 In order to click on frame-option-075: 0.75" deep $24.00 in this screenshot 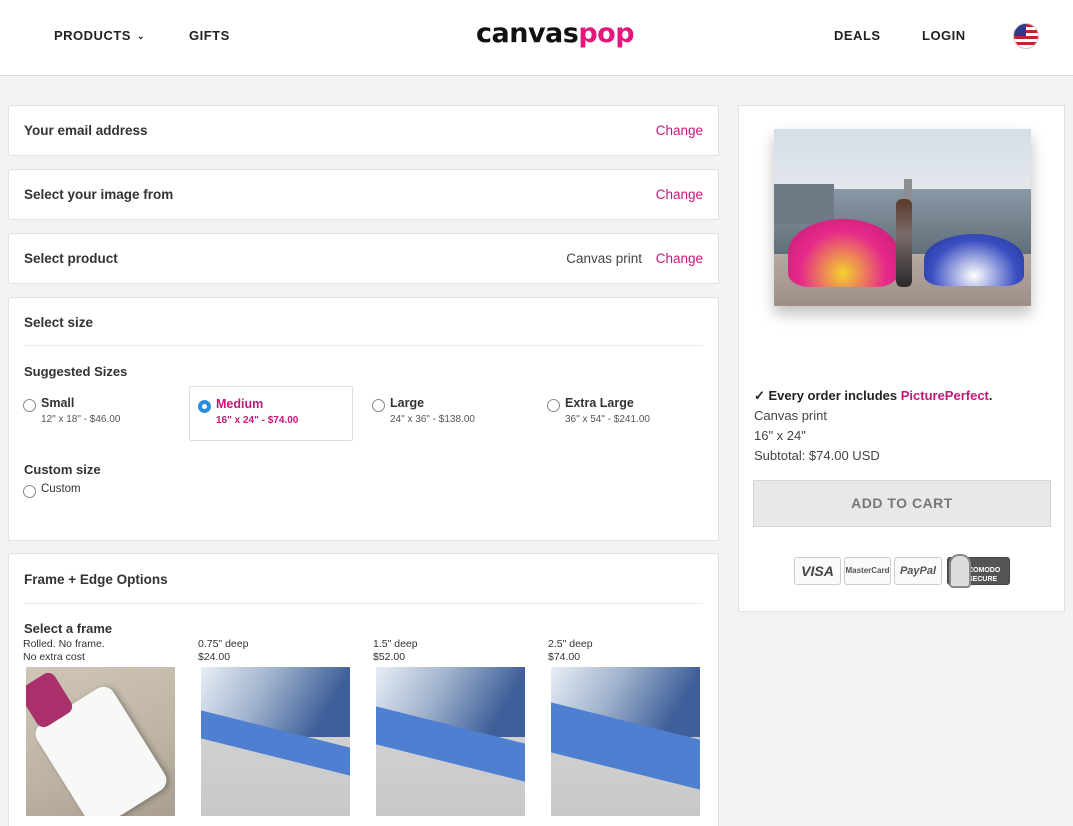, I will do `click(278, 727)`.